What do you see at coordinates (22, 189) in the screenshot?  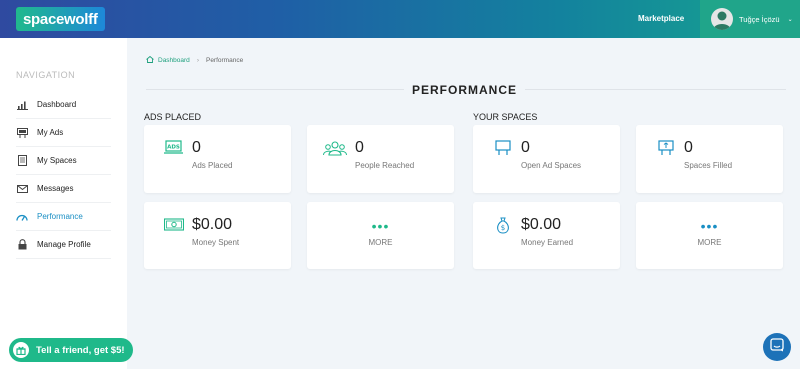 I see `envelope-icon` at bounding box center [22, 189].